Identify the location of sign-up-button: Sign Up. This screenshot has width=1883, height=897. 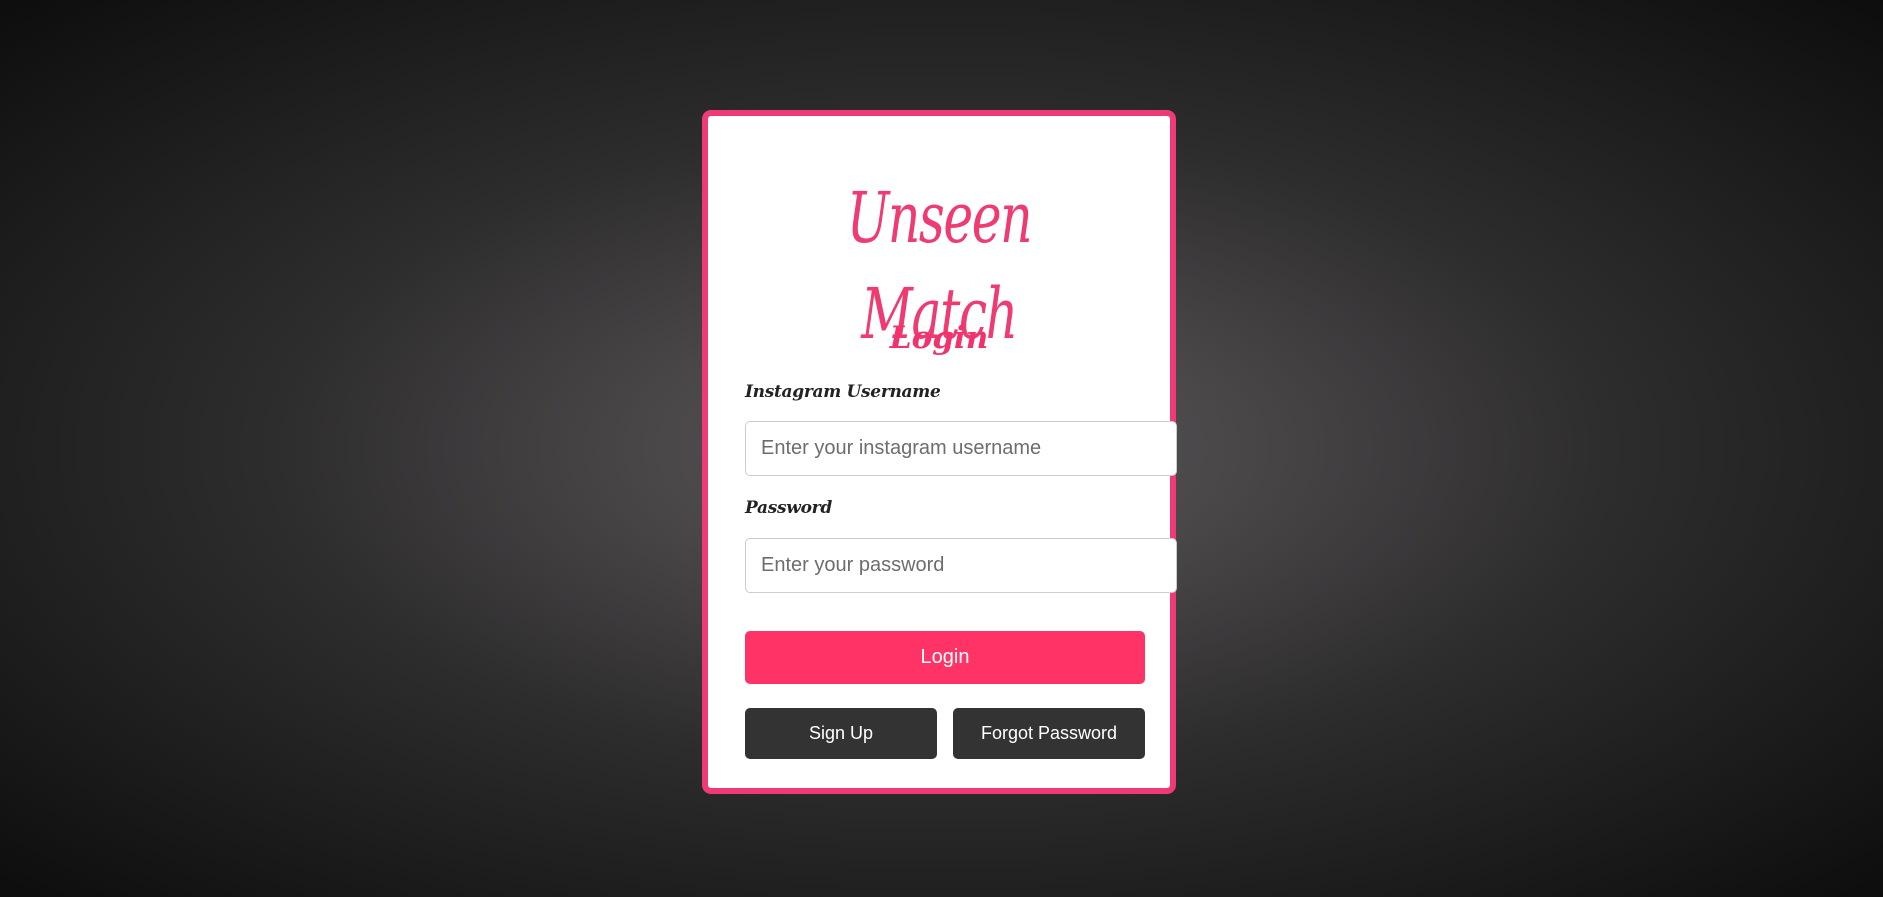
(841, 733).